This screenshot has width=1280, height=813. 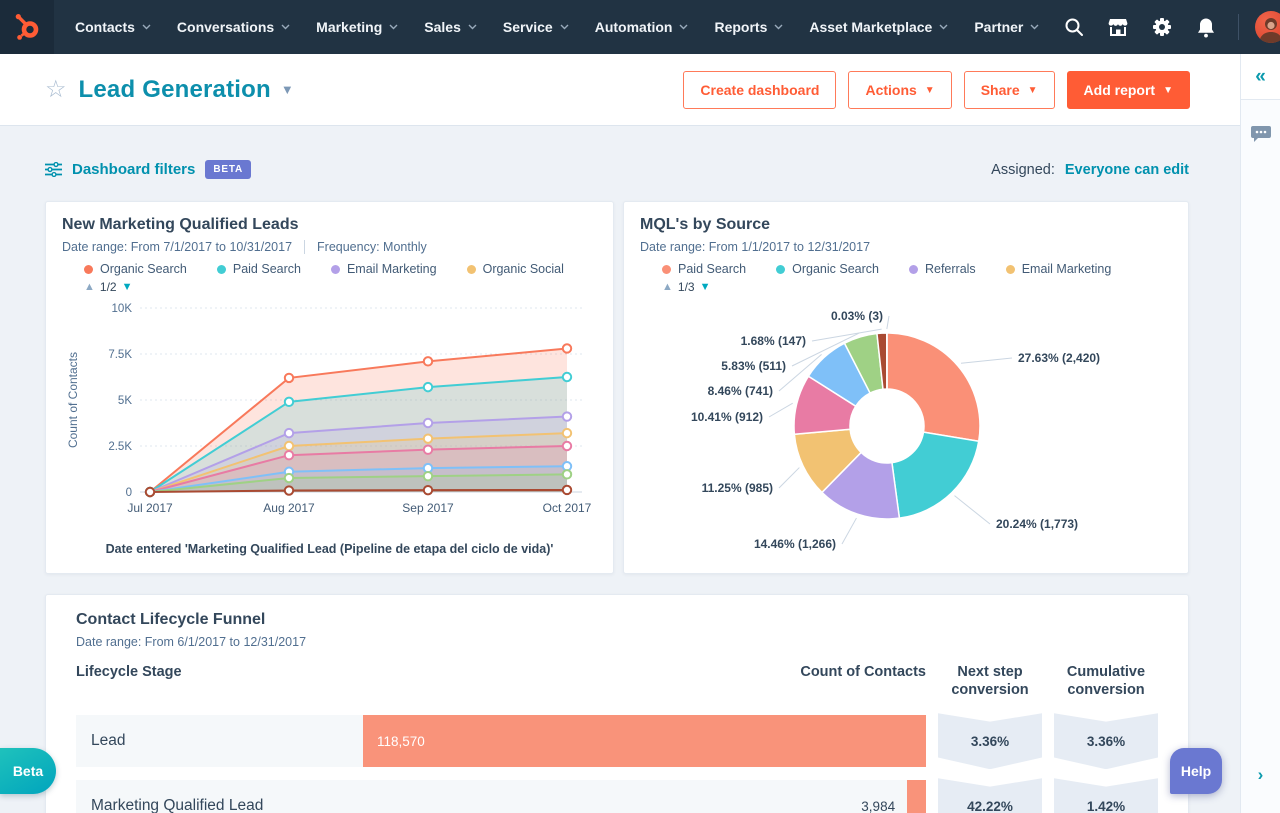 I want to click on funnel-stage-label: Lead, so click(x=108, y=741).